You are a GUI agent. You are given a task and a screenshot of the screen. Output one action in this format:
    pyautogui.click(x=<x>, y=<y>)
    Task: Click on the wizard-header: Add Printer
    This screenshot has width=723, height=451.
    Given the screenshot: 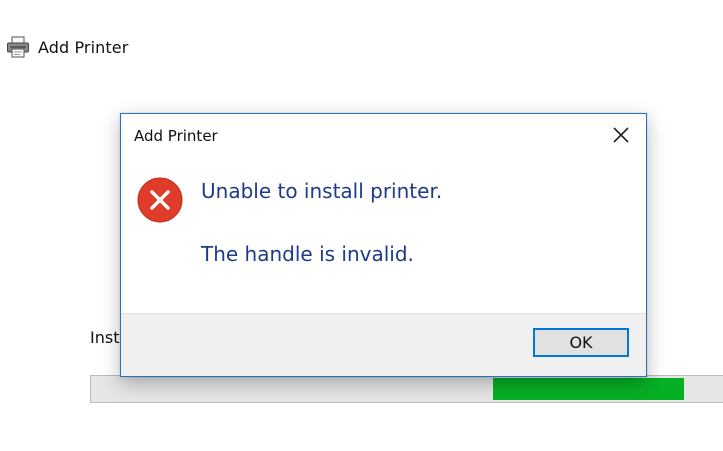 What is the action you would take?
    pyautogui.click(x=67, y=47)
    